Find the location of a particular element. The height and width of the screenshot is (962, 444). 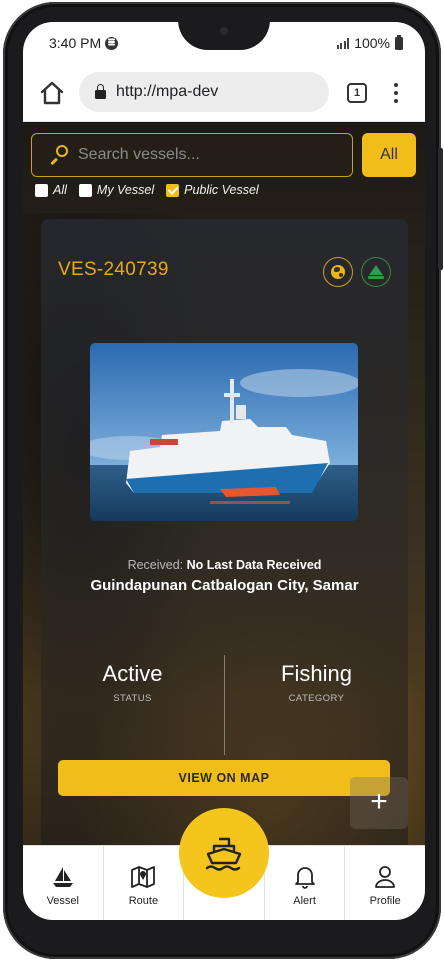

browser-menu-button is located at coordinates (396, 93).